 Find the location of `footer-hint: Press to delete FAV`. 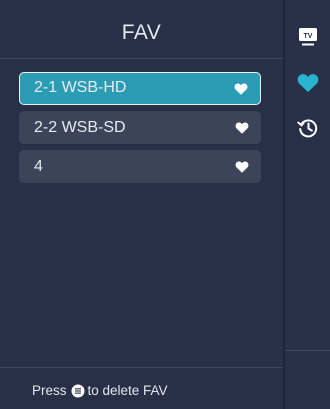

footer-hint: Press to delete FAV is located at coordinates (100, 390).